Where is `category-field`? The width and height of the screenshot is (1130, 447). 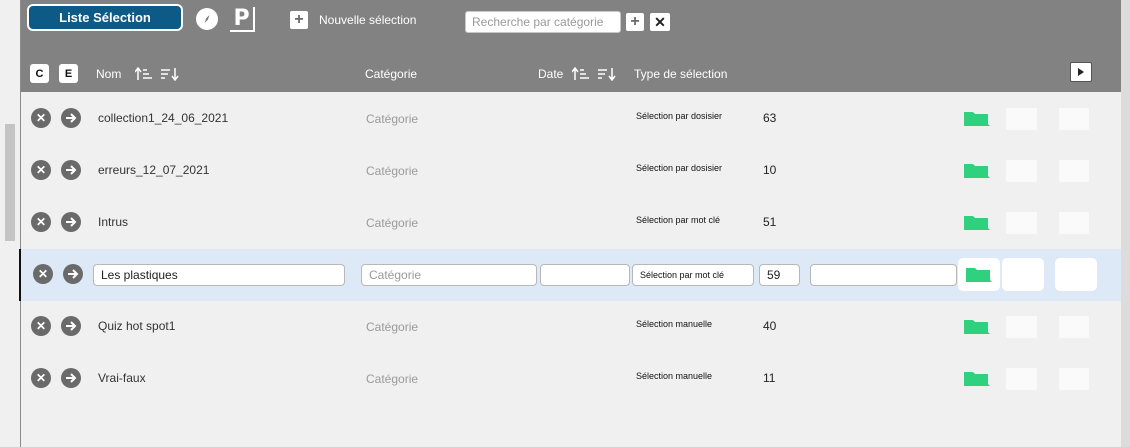 category-field is located at coordinates (449, 275).